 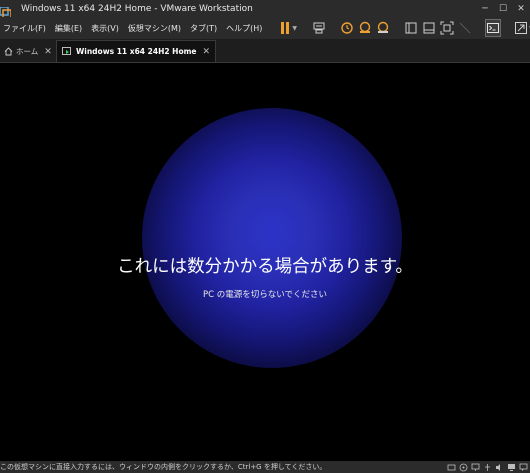 I want to click on tab-vm-label: Windows 11 x64 24H2 Home, so click(x=136, y=51).